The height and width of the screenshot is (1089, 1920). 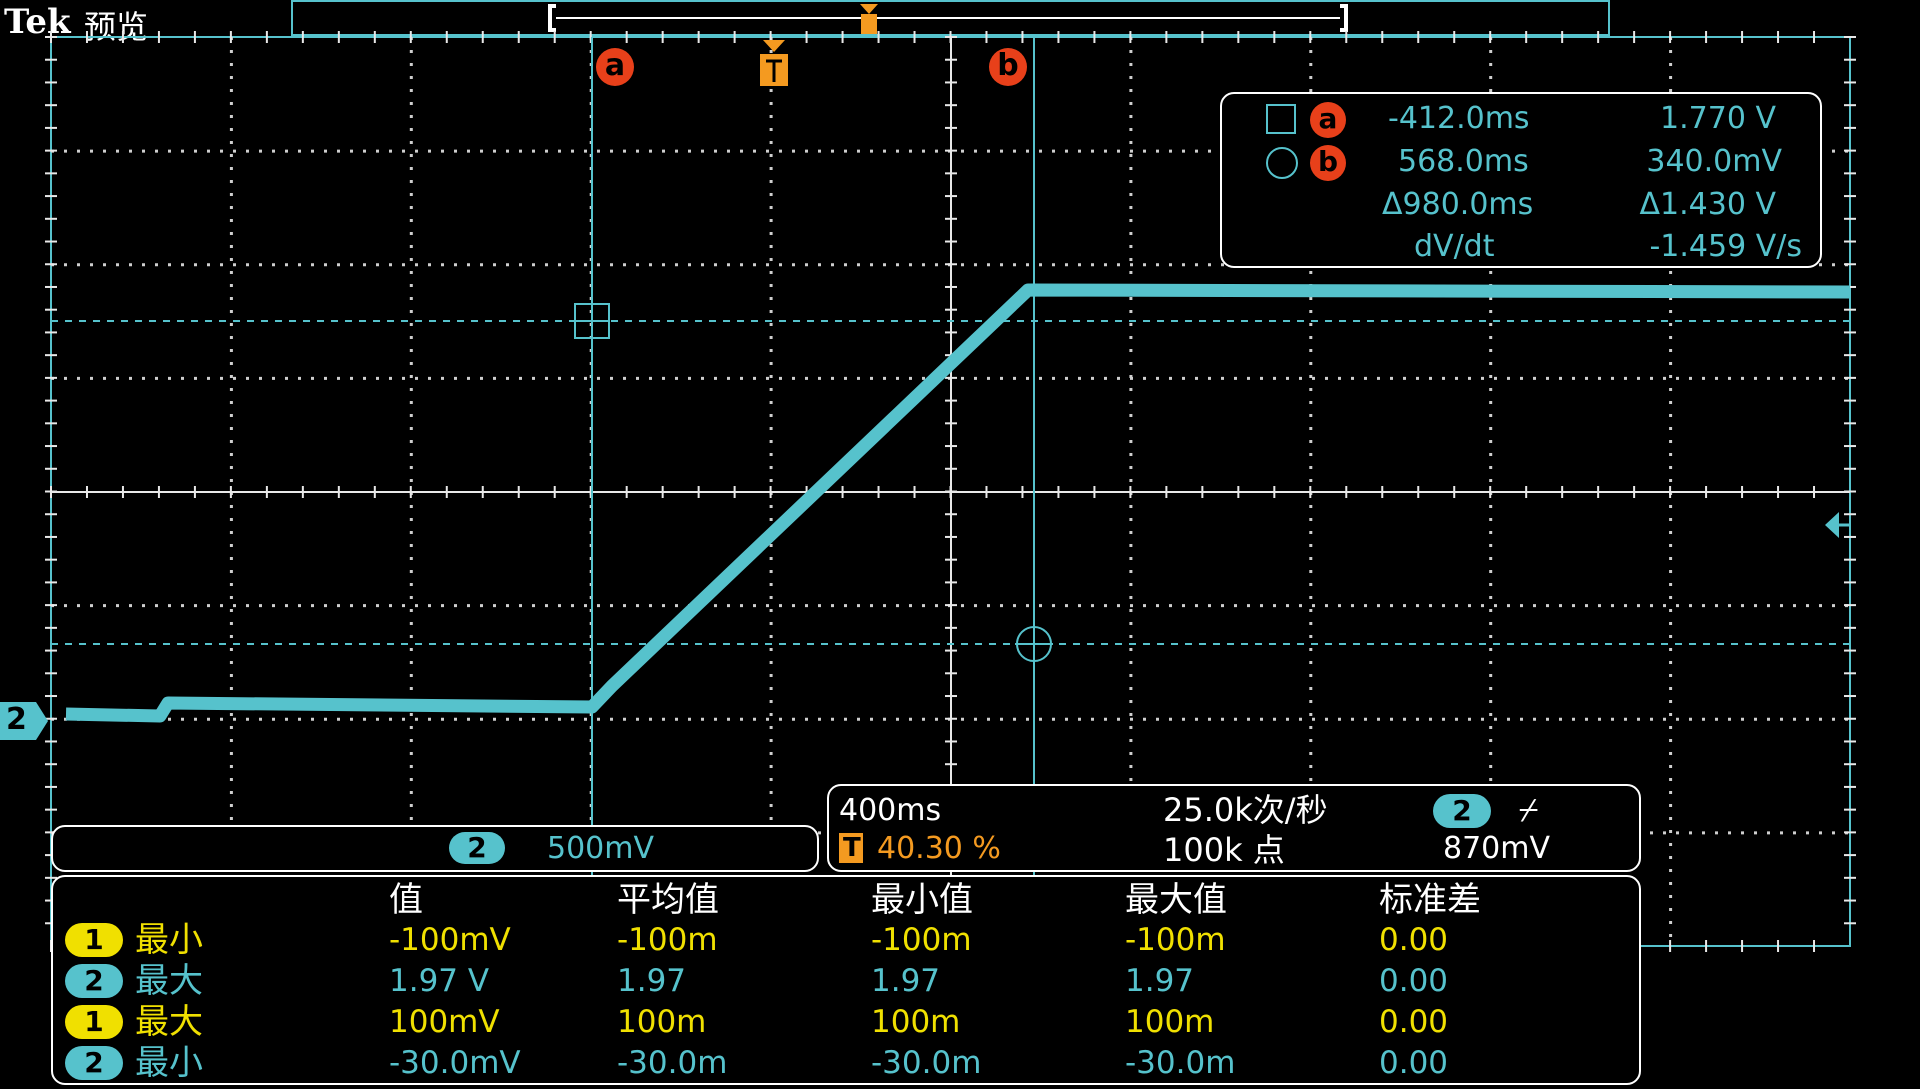 What do you see at coordinates (1463, 161) in the screenshot?
I see `cursor-b-time: 568.0ms` at bounding box center [1463, 161].